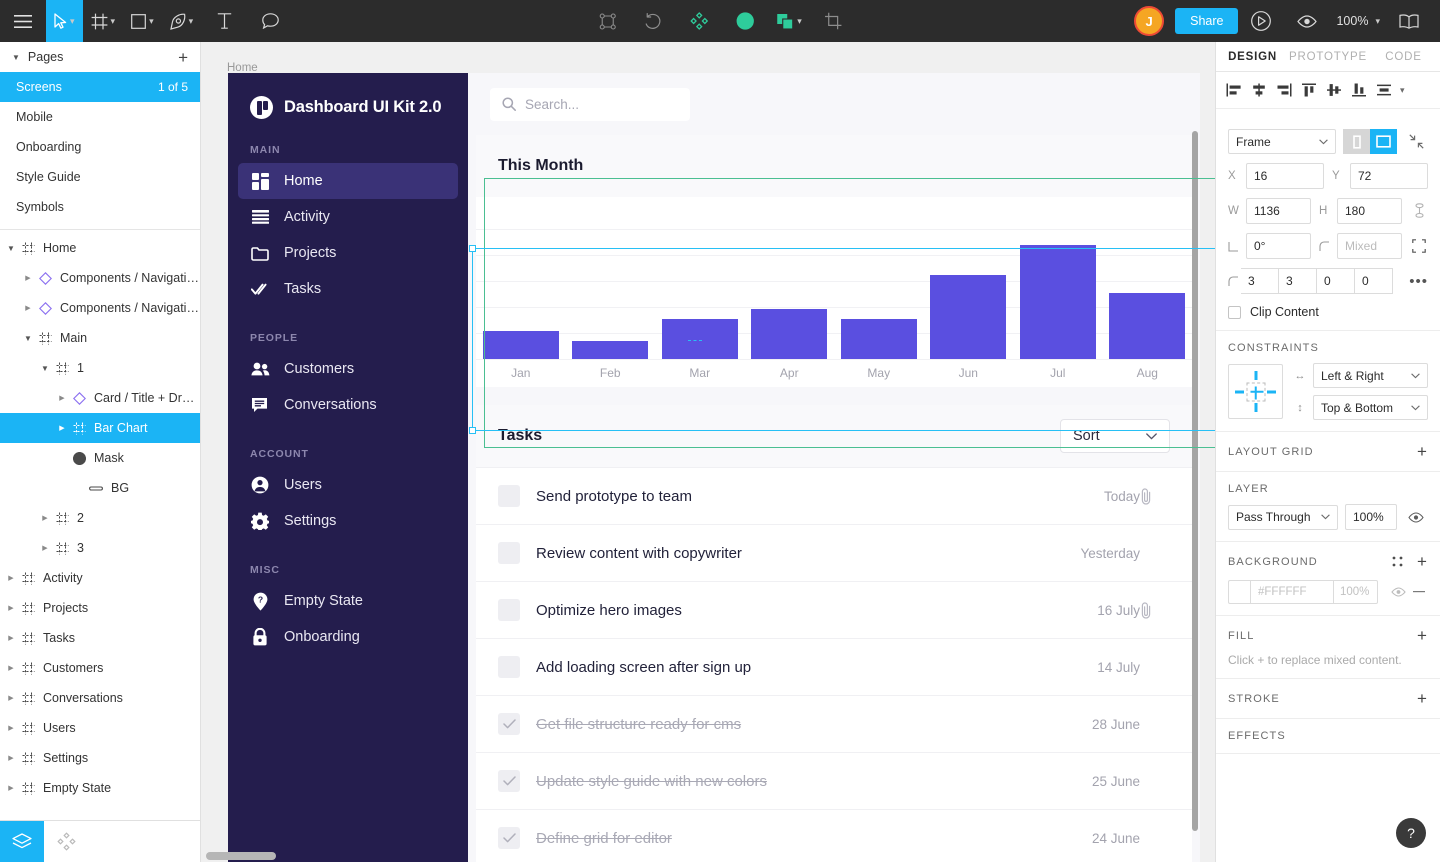  What do you see at coordinates (348, 369) in the screenshot?
I see `nav-item-customers: Customers` at bounding box center [348, 369].